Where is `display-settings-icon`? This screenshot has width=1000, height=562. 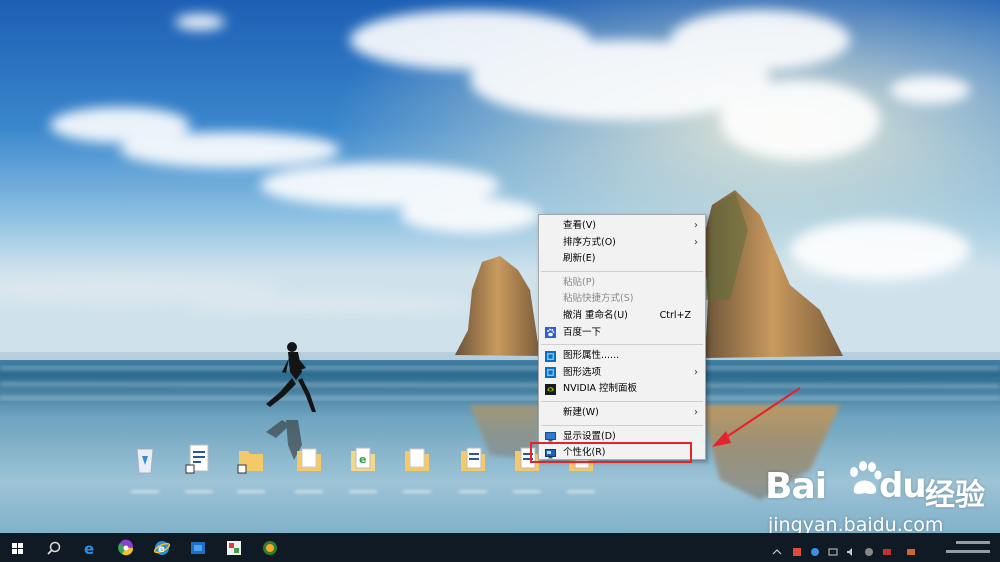
display-settings-icon is located at coordinates (550, 437).